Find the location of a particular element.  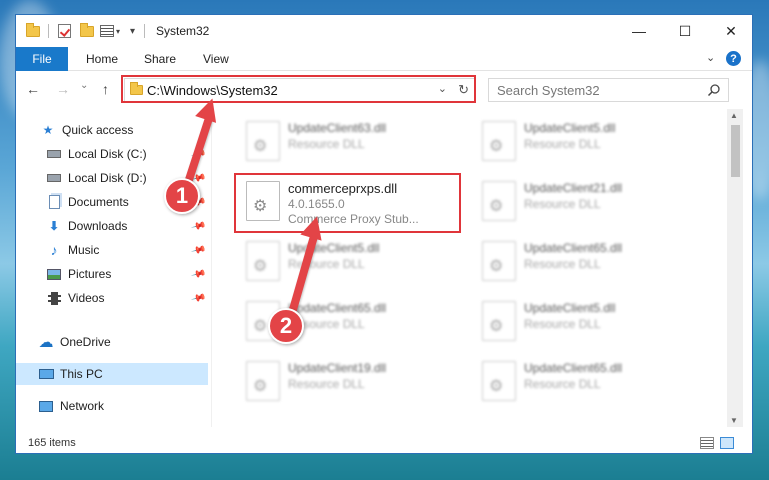

file-item: UpdateClient63.dll Resource DLL is located at coordinates (353, 142).